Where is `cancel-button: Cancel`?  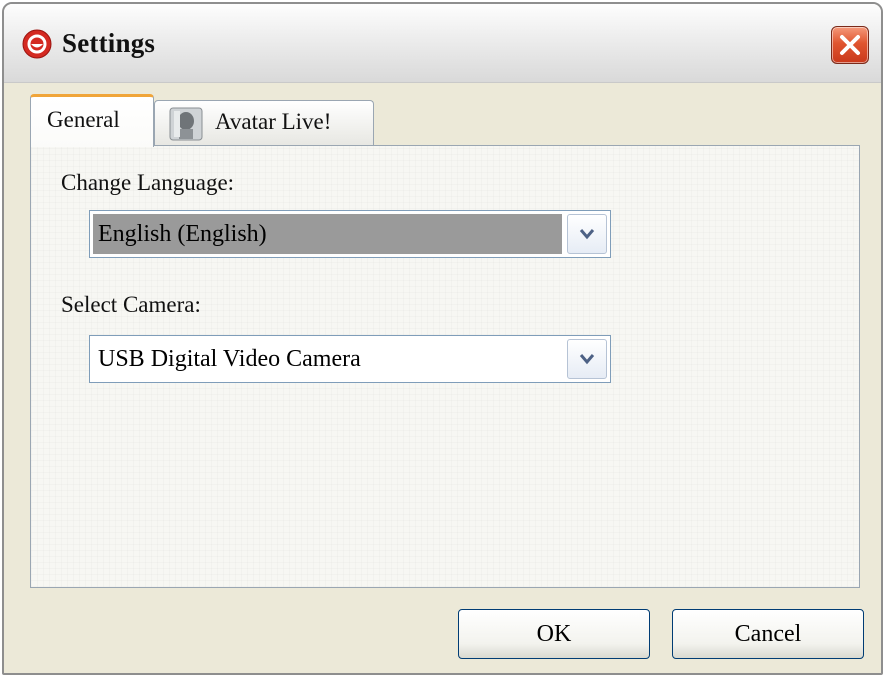
cancel-button: Cancel is located at coordinates (768, 634).